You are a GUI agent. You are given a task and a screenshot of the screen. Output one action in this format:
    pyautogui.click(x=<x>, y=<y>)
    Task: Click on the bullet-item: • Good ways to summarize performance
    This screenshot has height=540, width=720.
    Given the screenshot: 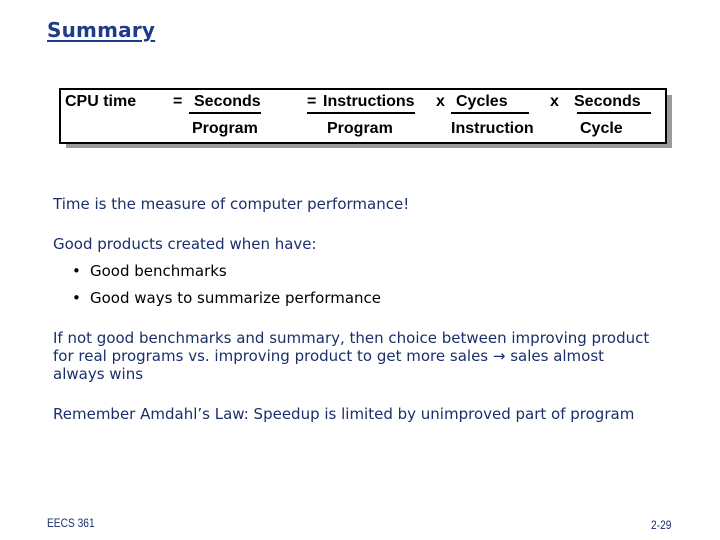 What is the action you would take?
    pyautogui.click(x=226, y=298)
    